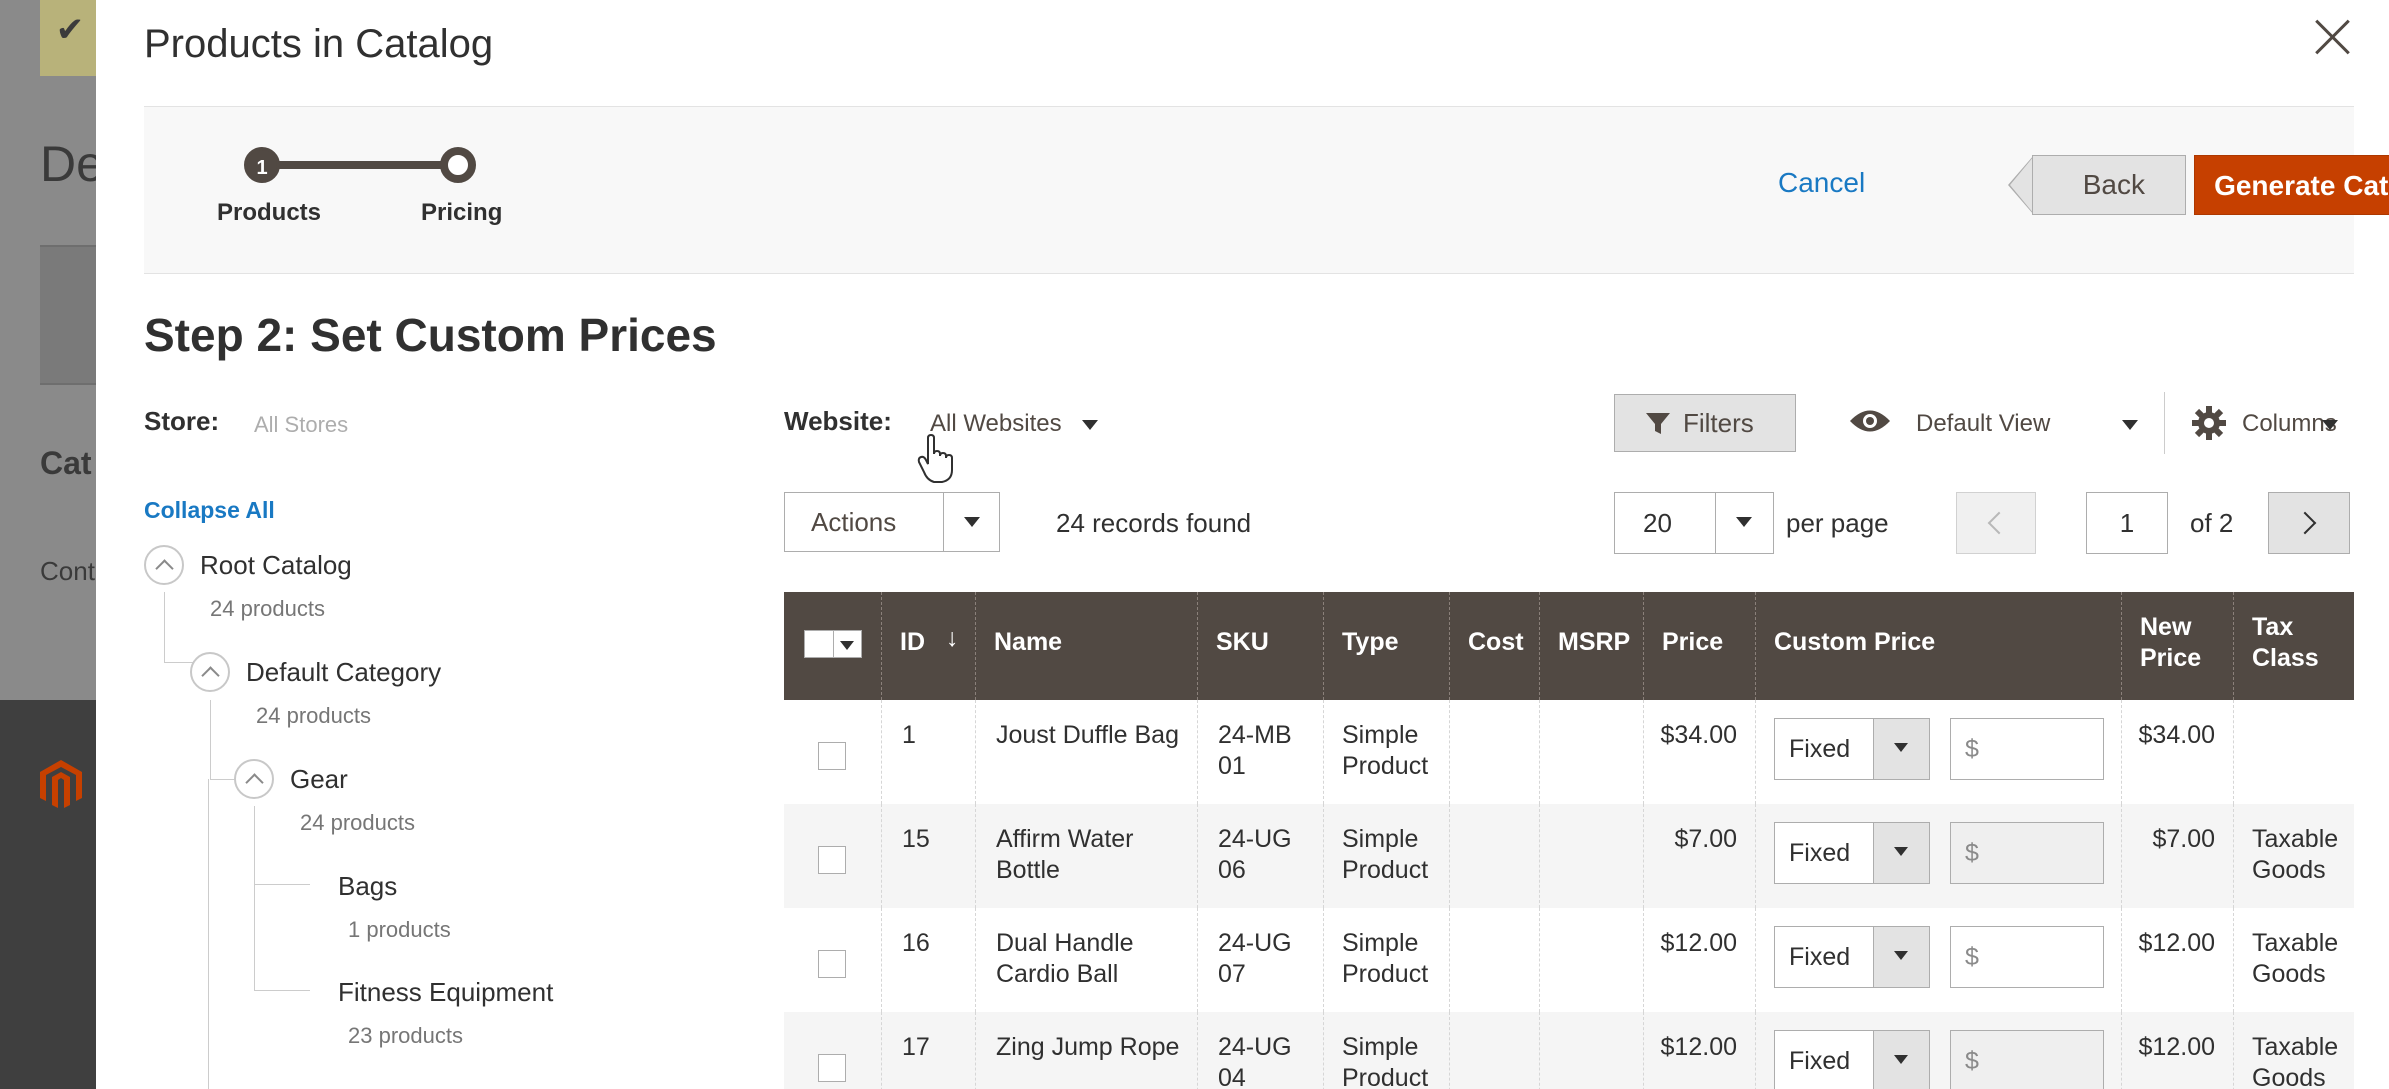  I want to click on column-header-tax-class: Tax Class, so click(2294, 646).